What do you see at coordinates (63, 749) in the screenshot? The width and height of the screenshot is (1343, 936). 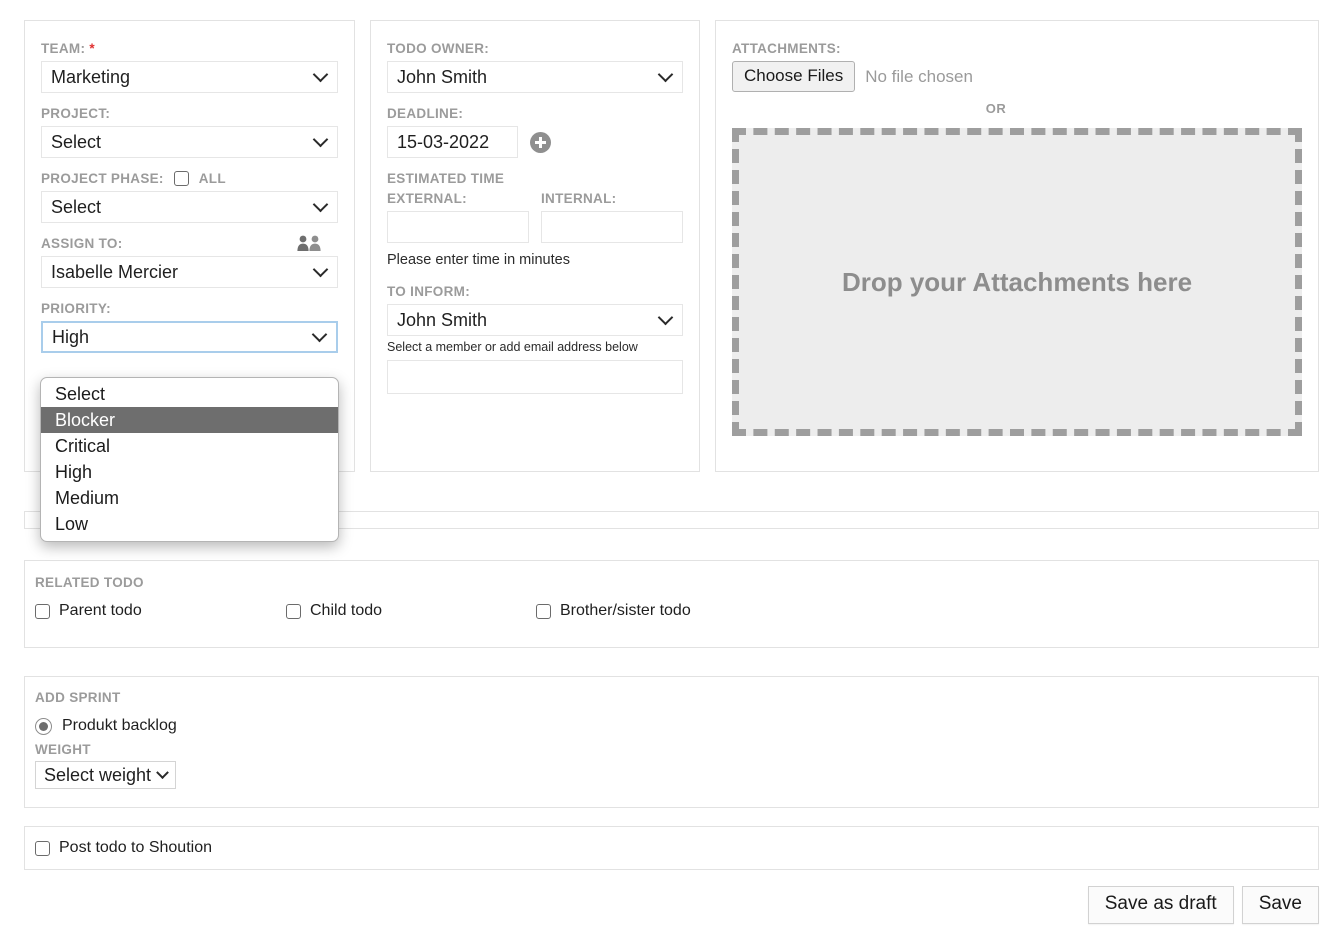 I see `weight-label: WEIGHT` at bounding box center [63, 749].